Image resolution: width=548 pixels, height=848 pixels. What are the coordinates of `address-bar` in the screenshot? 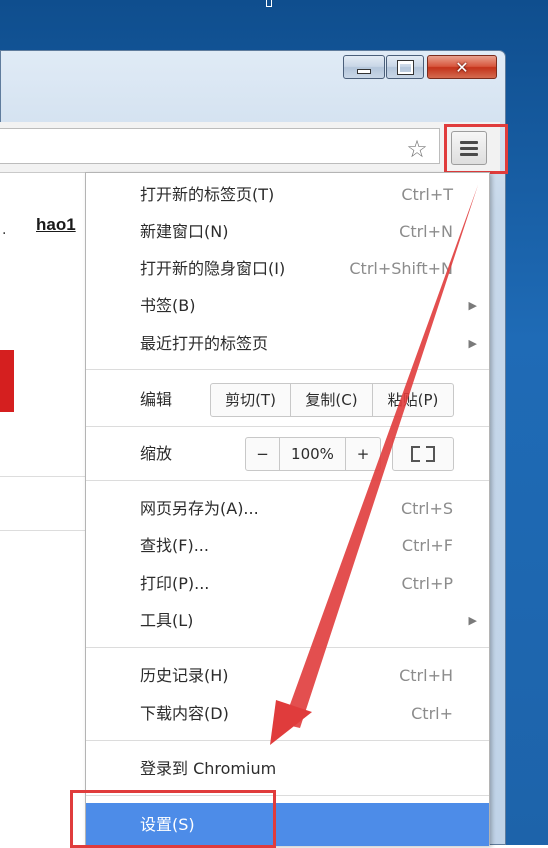 It's located at (220, 146).